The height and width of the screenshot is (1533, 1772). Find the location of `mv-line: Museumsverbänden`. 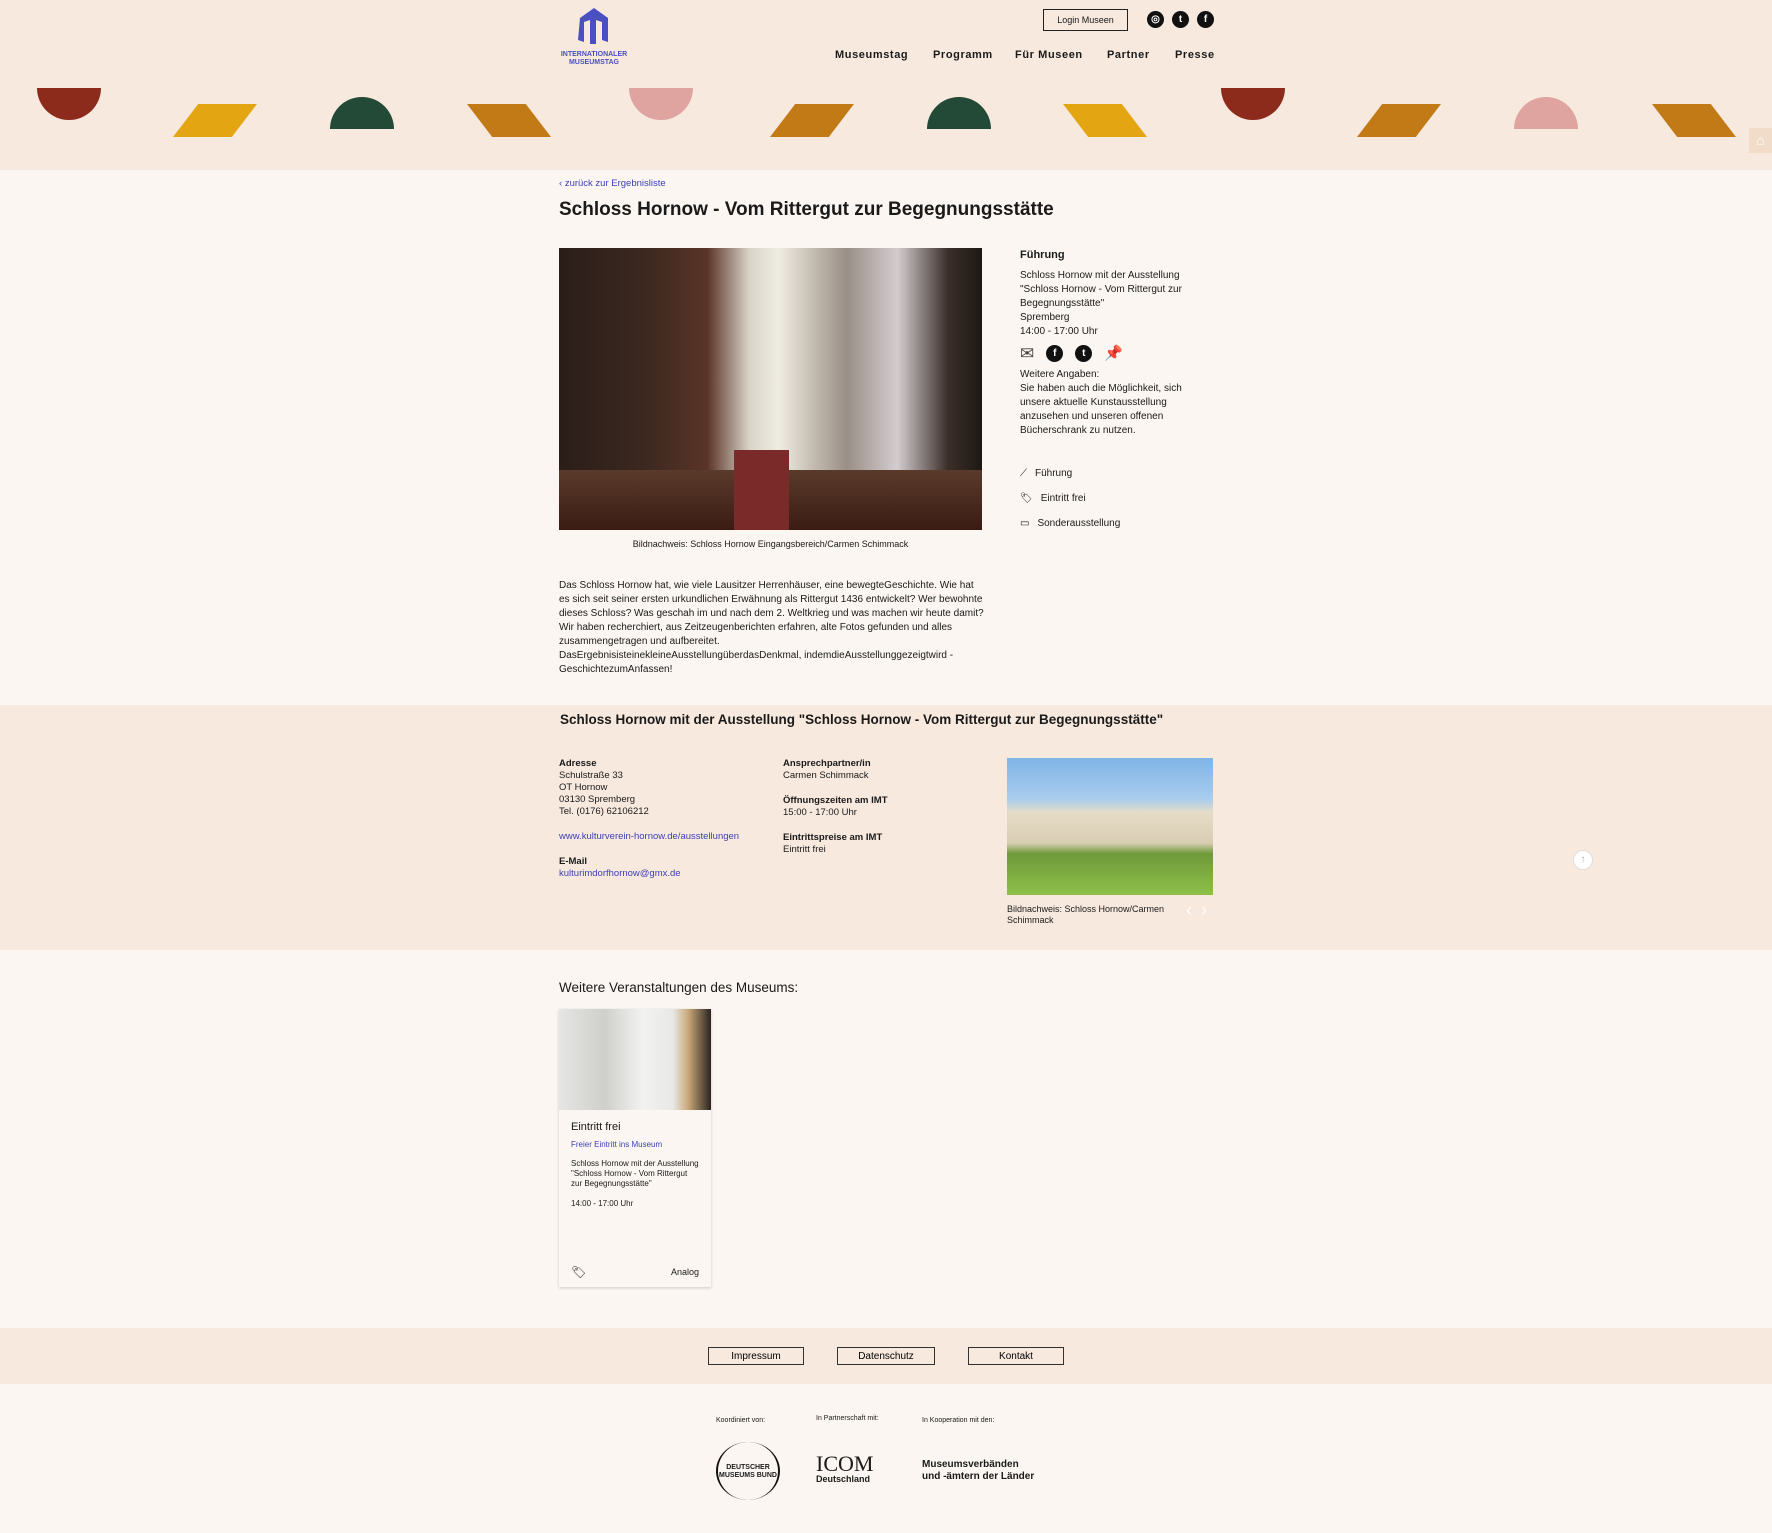

mv-line: Museumsverbänden is located at coordinates (970, 1464).